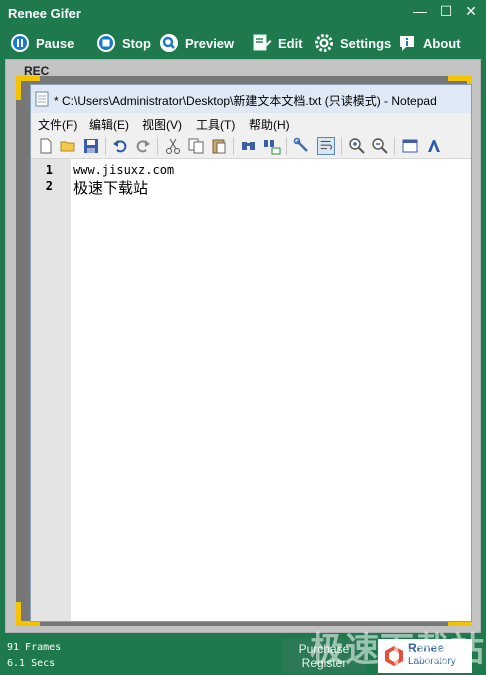  I want to click on stop-label: Stop, so click(136, 43).